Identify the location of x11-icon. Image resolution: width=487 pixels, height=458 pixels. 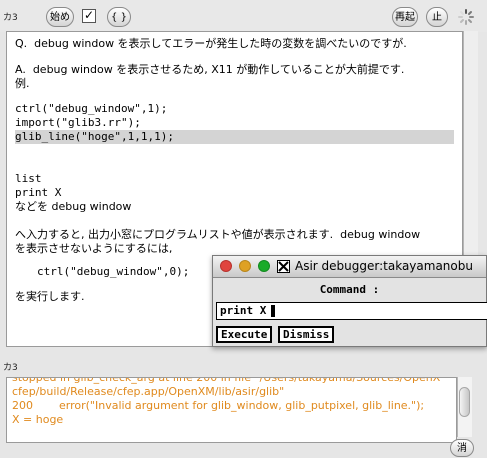
(283, 266).